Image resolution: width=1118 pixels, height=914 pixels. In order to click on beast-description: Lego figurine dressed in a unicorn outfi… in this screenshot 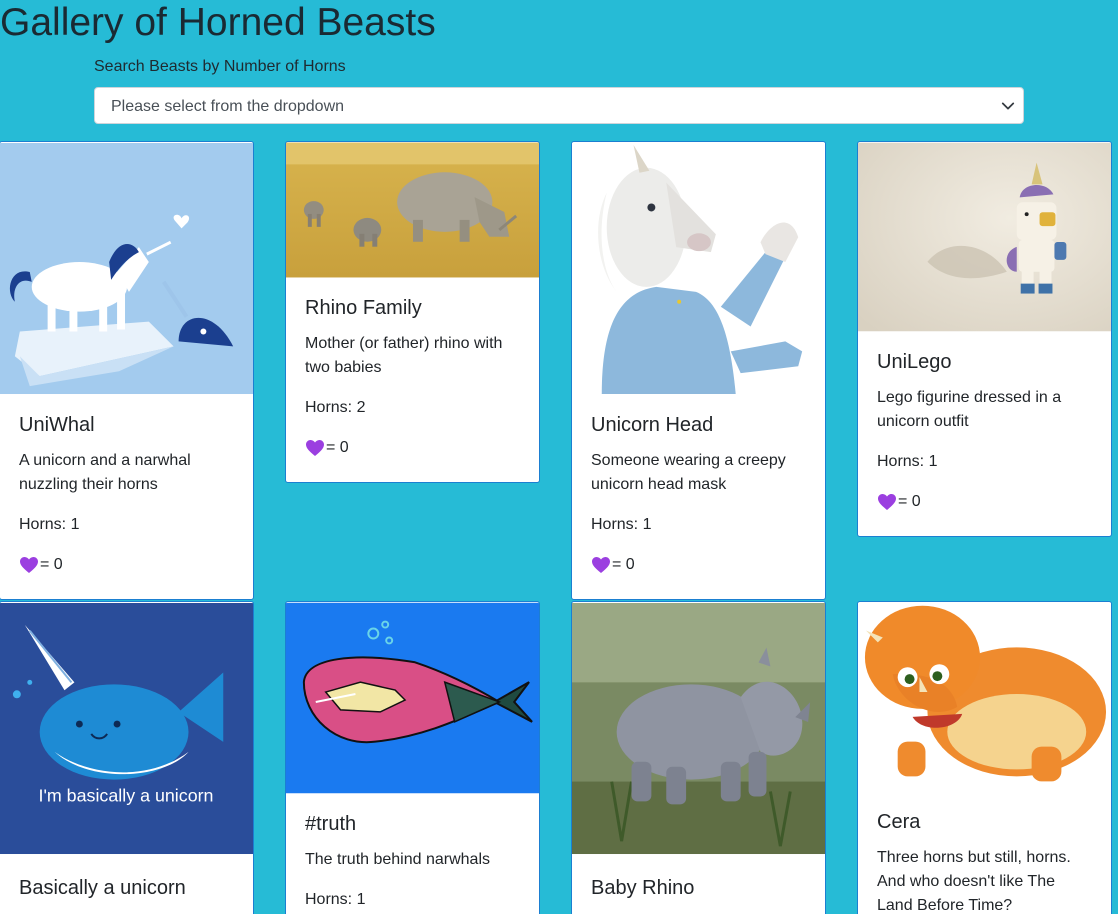, I will do `click(969, 409)`.